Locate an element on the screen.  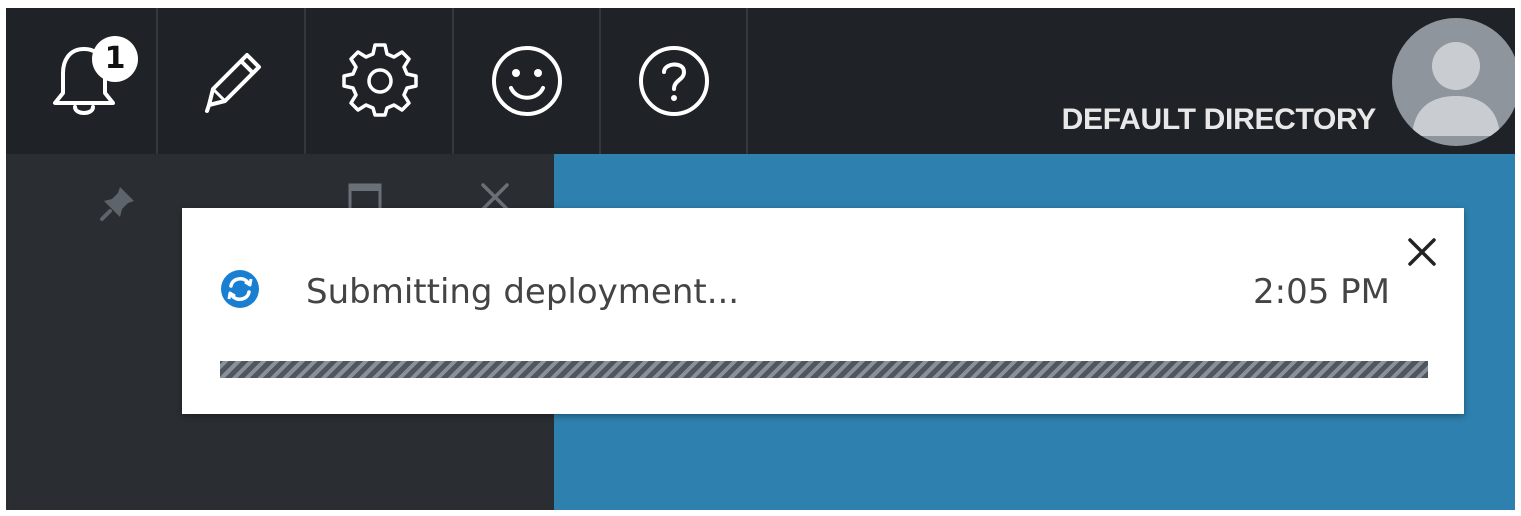
deployment-progress-bar is located at coordinates (824, 369).